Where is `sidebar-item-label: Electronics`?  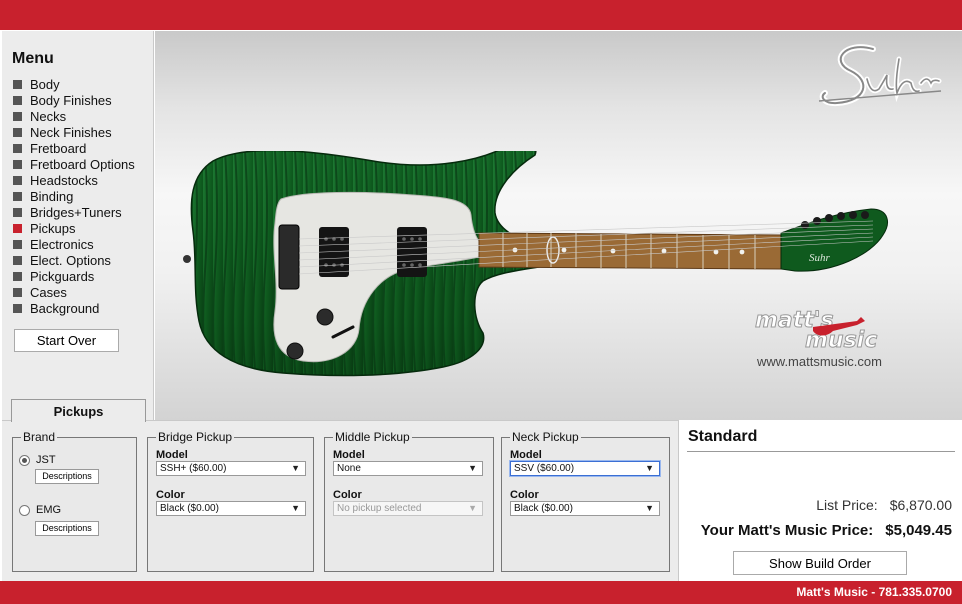
sidebar-item-label: Electronics is located at coordinates (62, 244).